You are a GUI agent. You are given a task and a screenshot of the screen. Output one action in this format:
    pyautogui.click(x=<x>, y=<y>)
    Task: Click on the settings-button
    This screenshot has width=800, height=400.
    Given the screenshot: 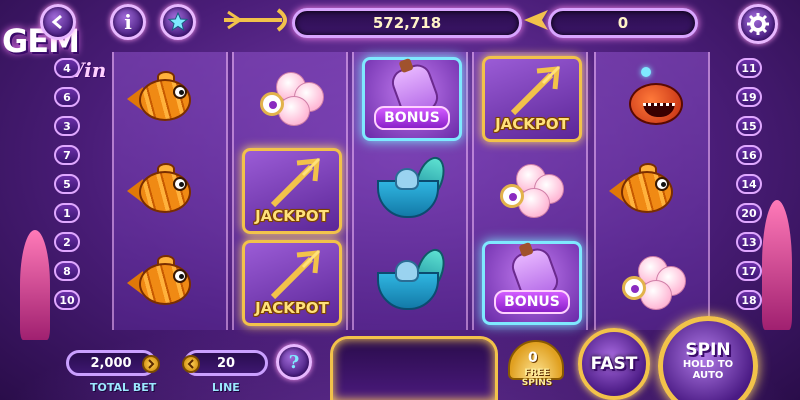 What is the action you would take?
    pyautogui.click(x=758, y=24)
    